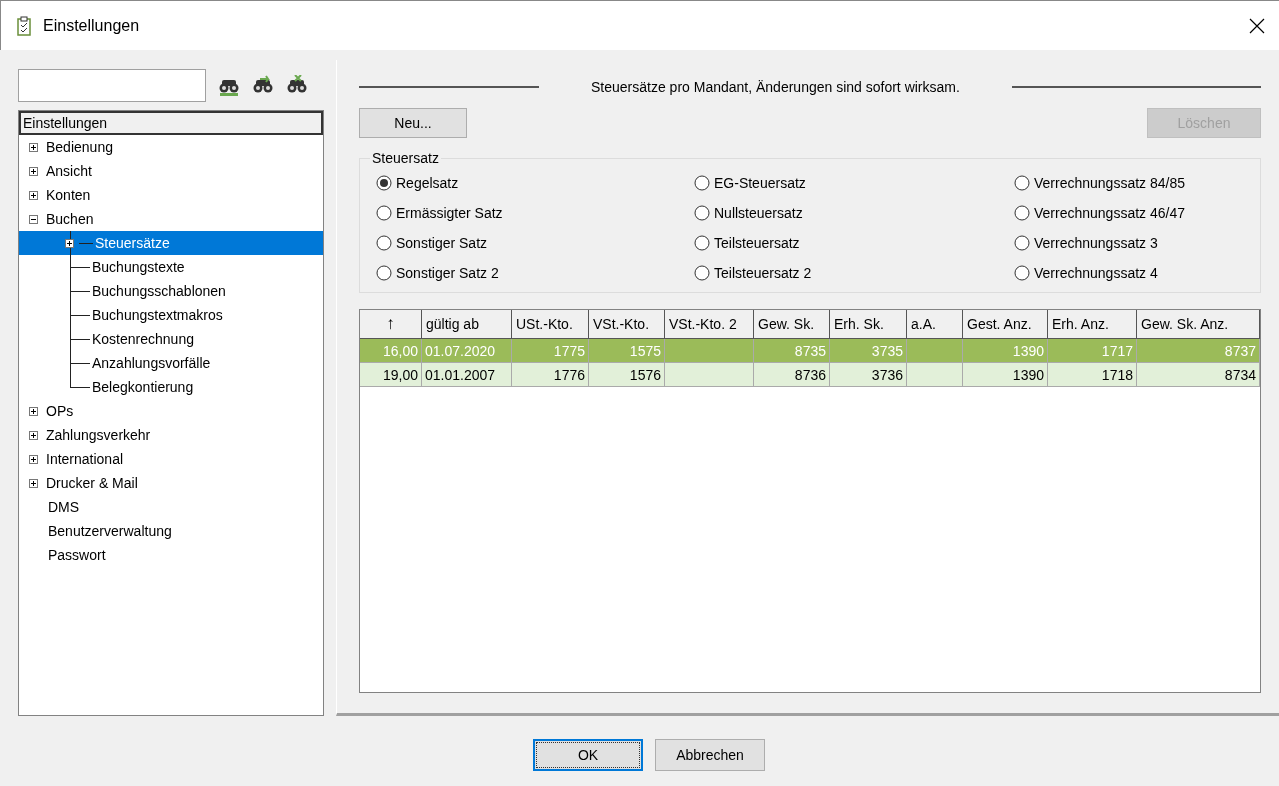 The height and width of the screenshot is (786, 1279). I want to click on tree-item: DMS, so click(64, 507).